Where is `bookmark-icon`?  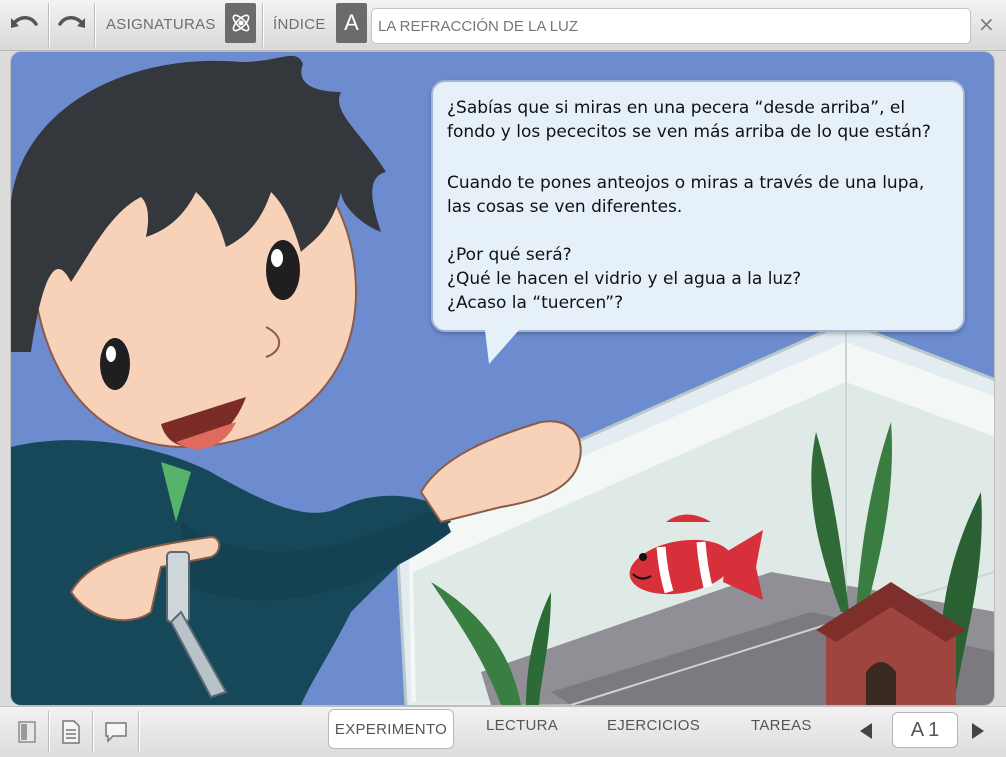 bookmark-icon is located at coordinates (27, 732).